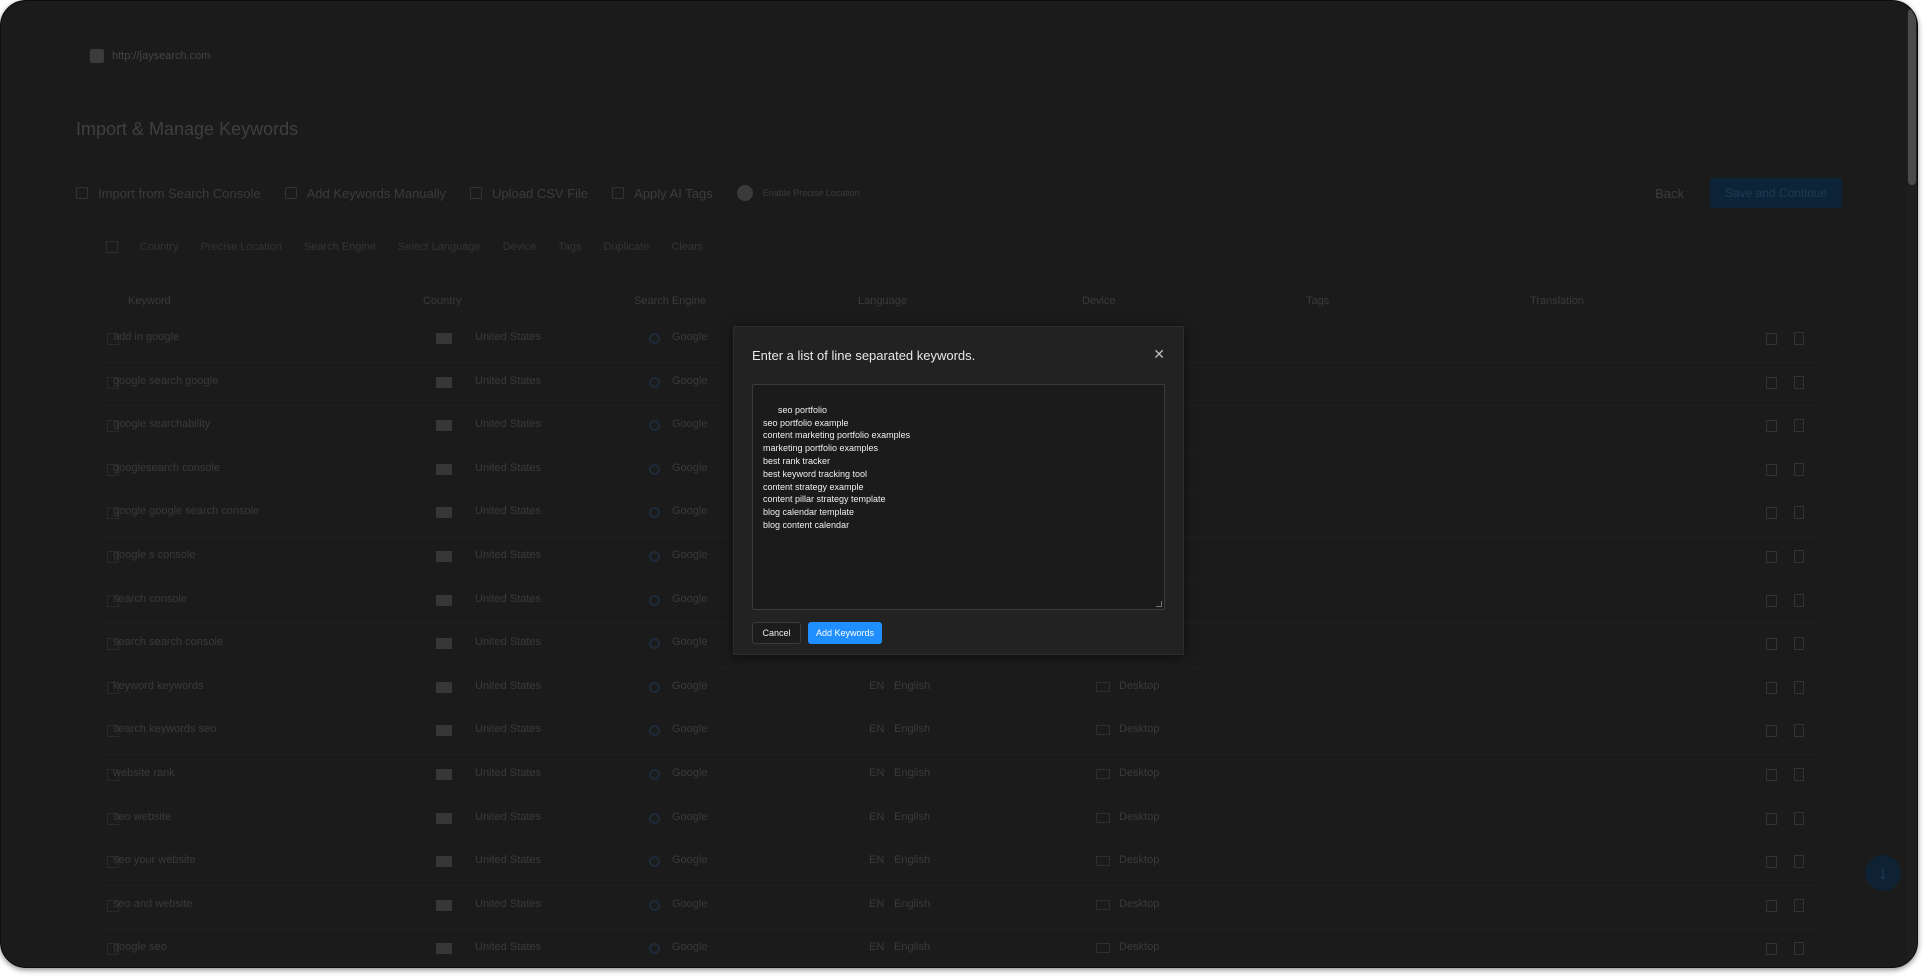 The width and height of the screenshot is (1928, 976). What do you see at coordinates (365, 193) in the screenshot?
I see `add-keywords-manually-button: Add Keywords Manually` at bounding box center [365, 193].